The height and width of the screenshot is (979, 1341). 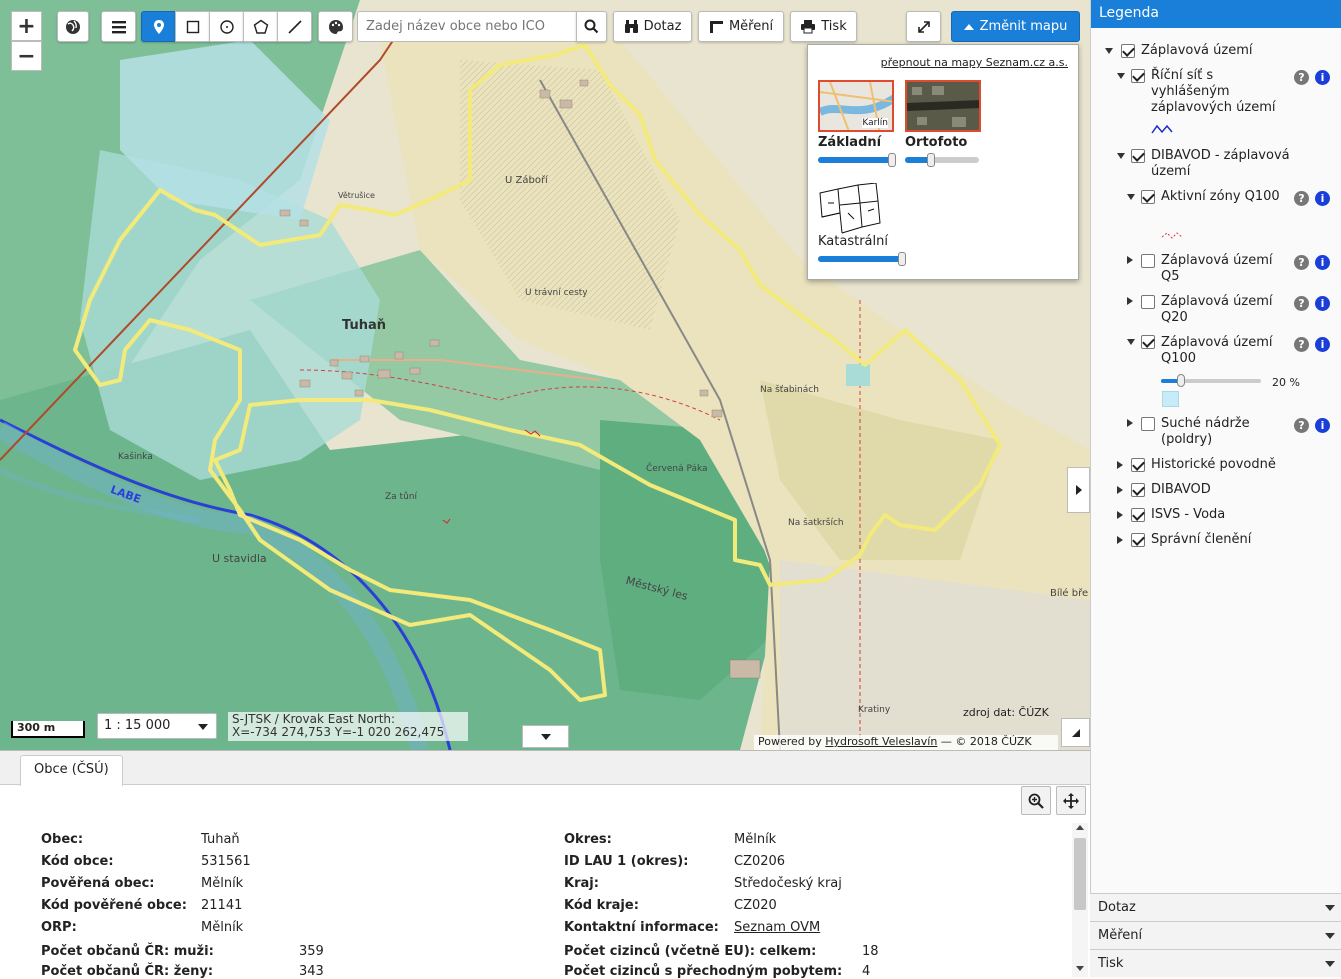 What do you see at coordinates (1080, 827) in the screenshot?
I see `scroll-up-icon` at bounding box center [1080, 827].